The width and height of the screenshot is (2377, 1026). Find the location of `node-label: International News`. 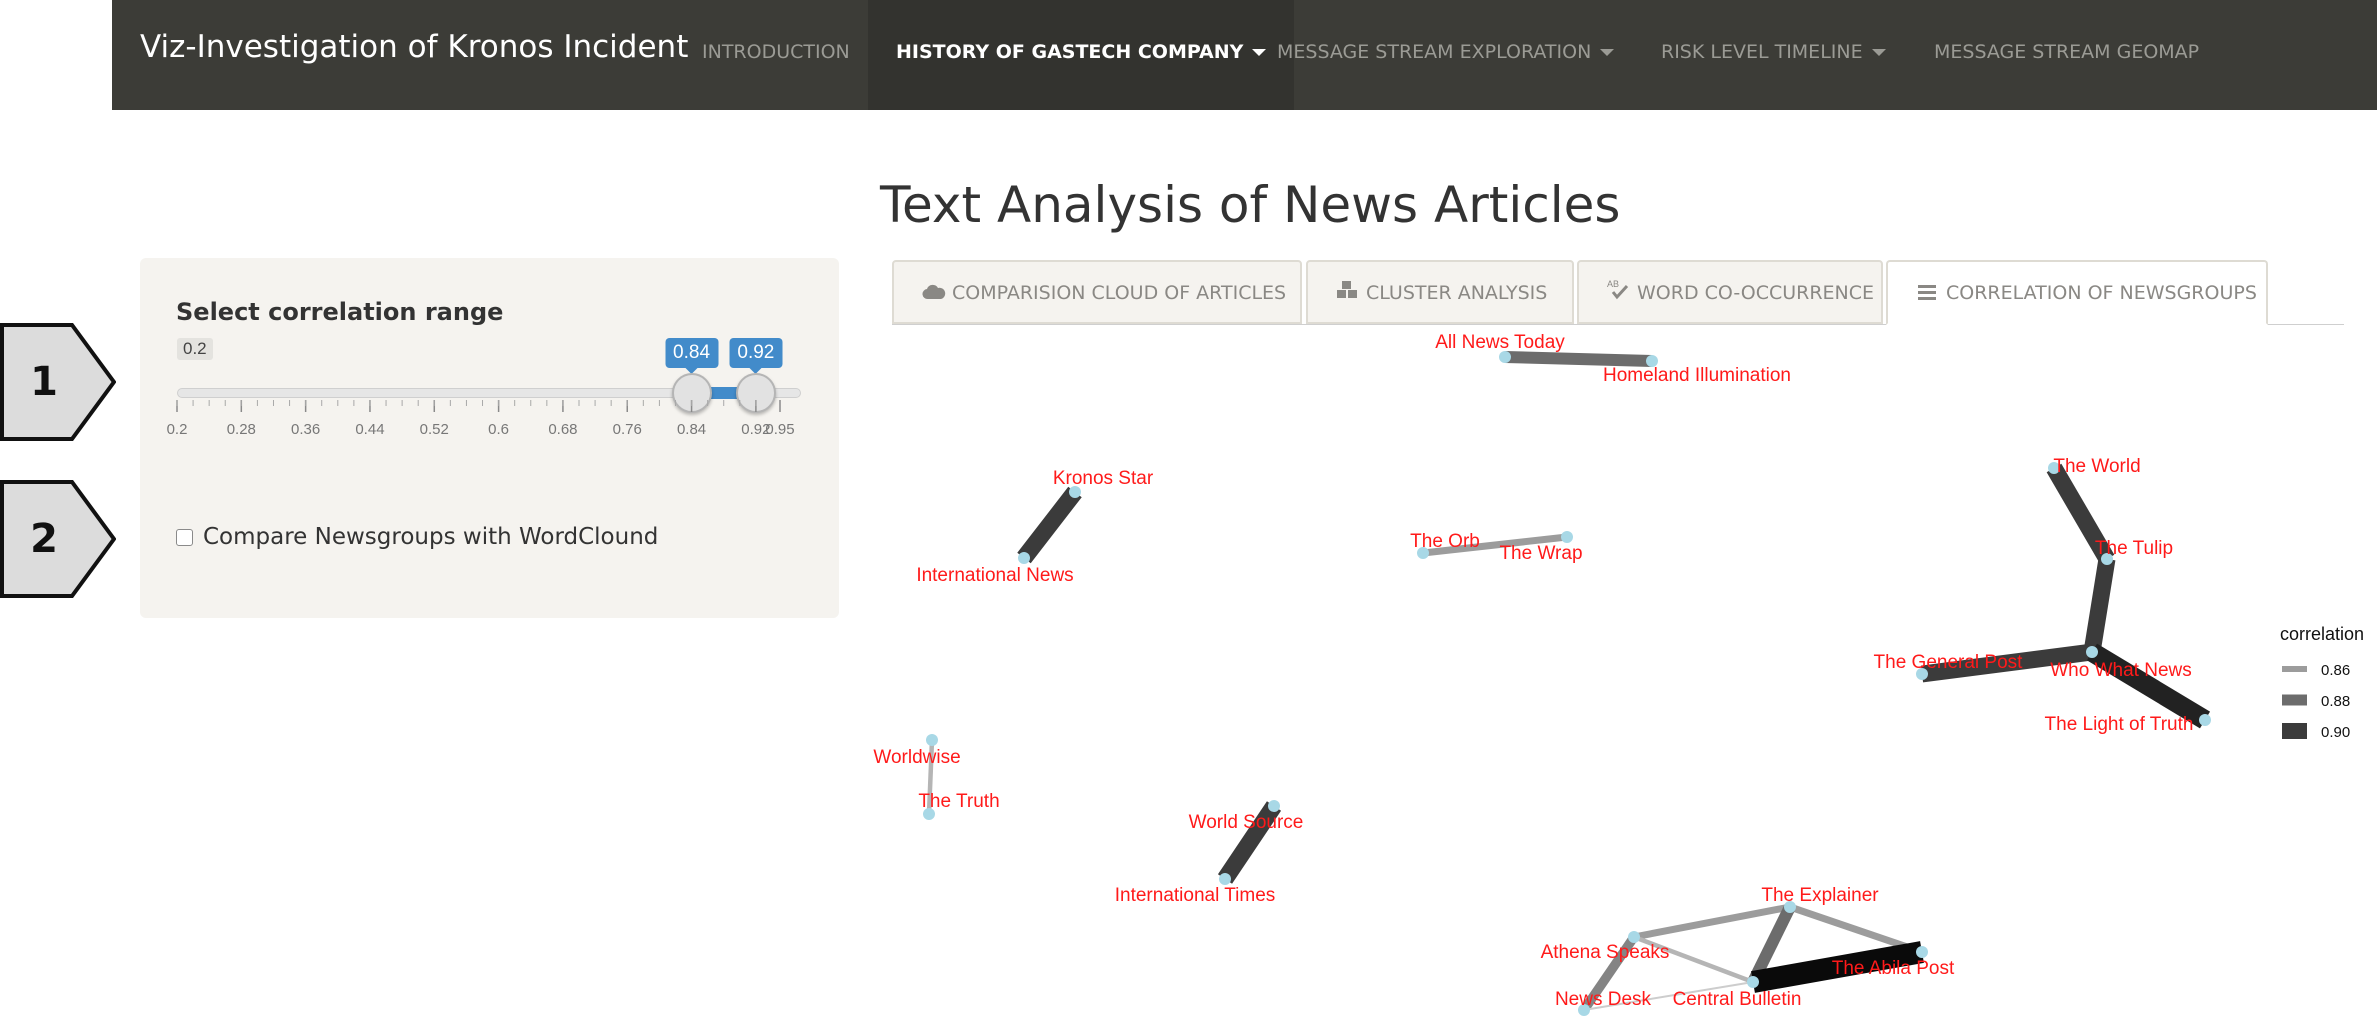

node-label: International News is located at coordinates (994, 575).